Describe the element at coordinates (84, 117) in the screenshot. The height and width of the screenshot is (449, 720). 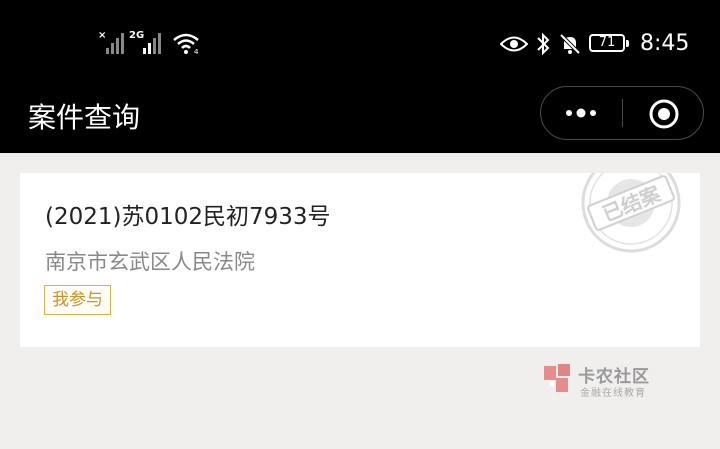
I see `page-title: 案件查询` at that location.